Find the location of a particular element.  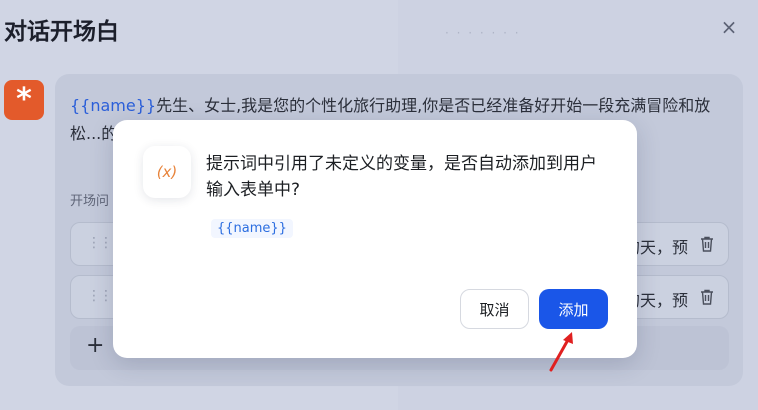

panel-title: 对话开场白 is located at coordinates (61, 32).